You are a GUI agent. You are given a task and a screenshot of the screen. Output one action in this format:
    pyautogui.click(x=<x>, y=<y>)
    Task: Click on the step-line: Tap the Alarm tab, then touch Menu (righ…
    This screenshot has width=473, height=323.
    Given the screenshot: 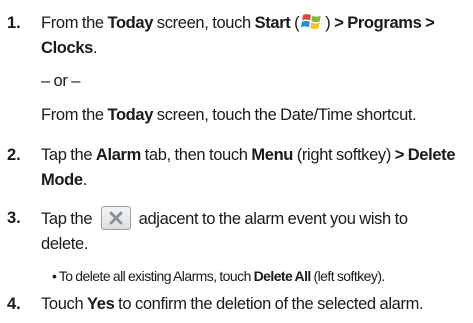 What is the action you would take?
    pyautogui.click(x=251, y=155)
    